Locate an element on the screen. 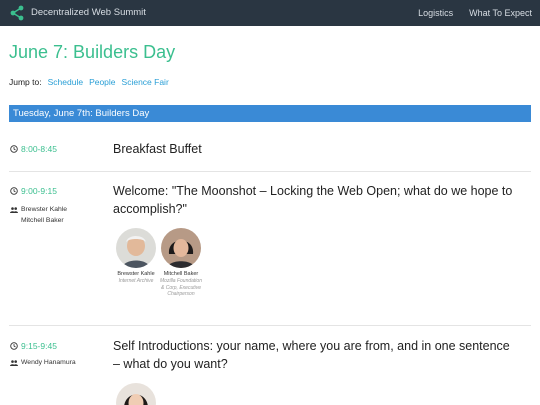 Image resolution: width=540 pixels, height=405 pixels. jump-label: Jump to: is located at coordinates (25, 82).